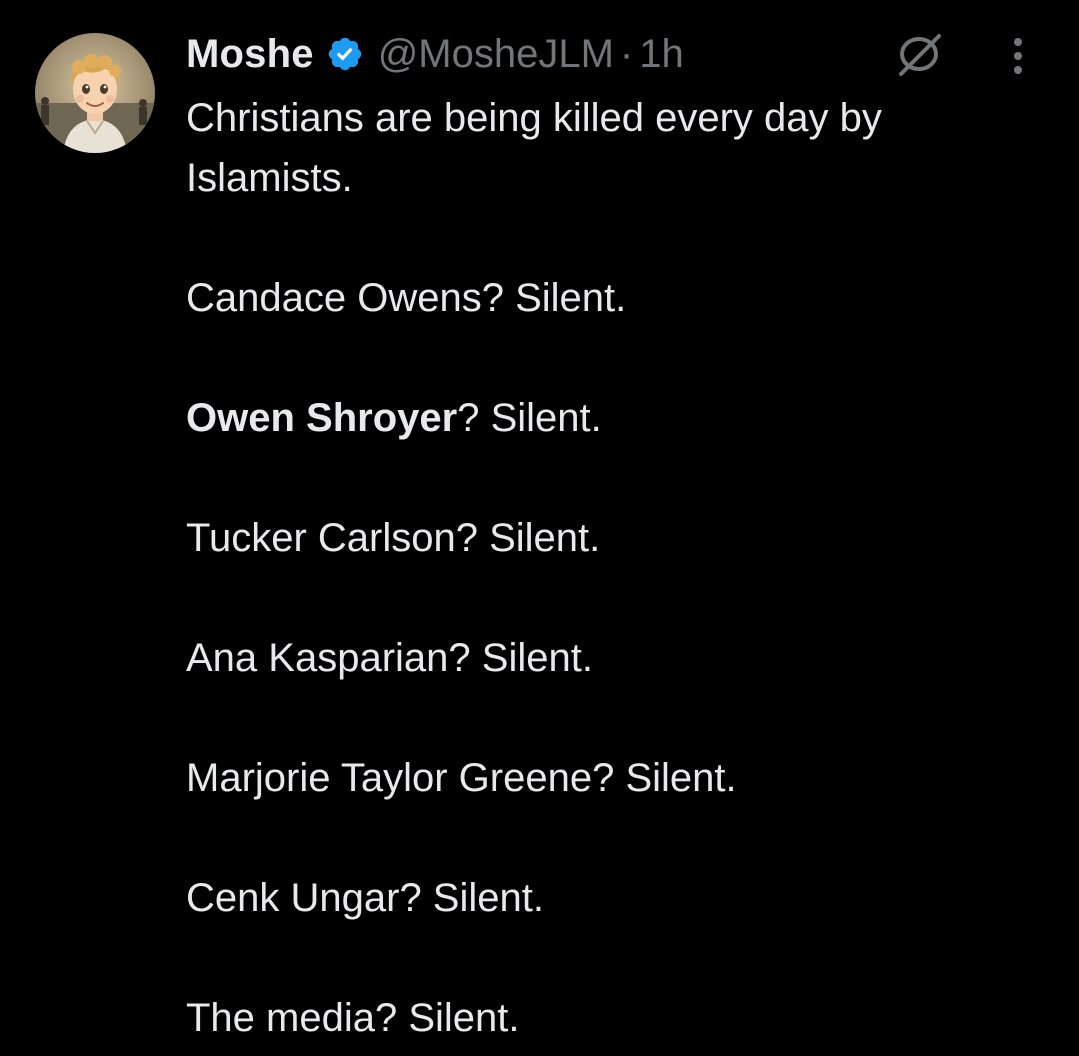 Image resolution: width=1079 pixels, height=1056 pixels. I want to click on tweet-entry: Marjorie Taylor Greene? Silent., so click(616, 778).